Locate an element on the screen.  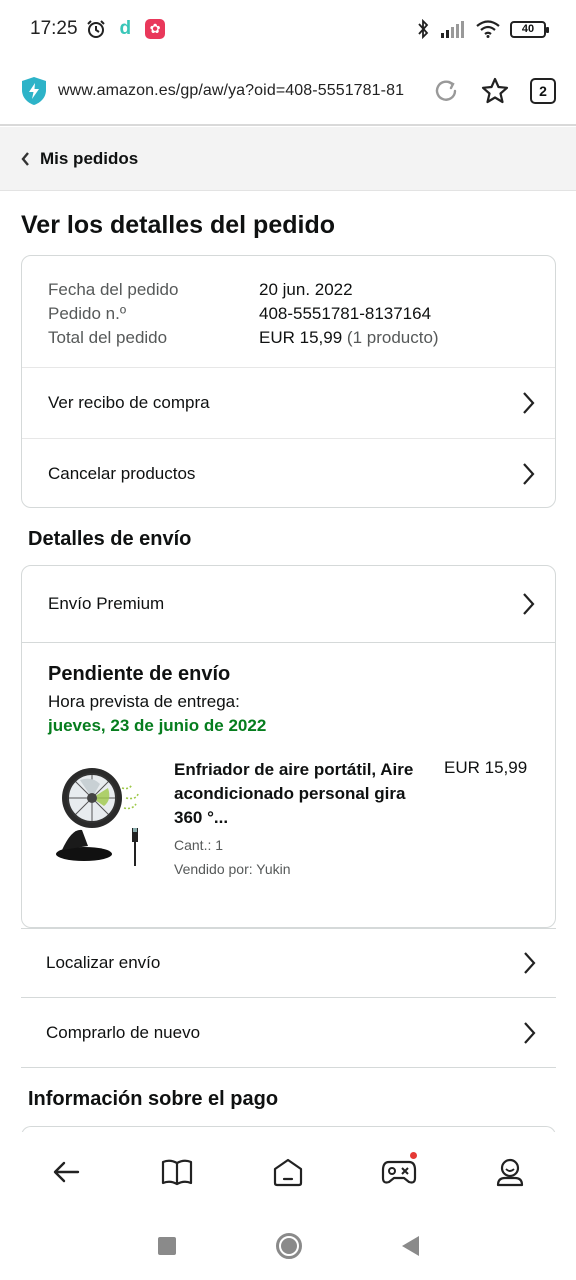
tabs-icon: 2 is located at coordinates (543, 91).